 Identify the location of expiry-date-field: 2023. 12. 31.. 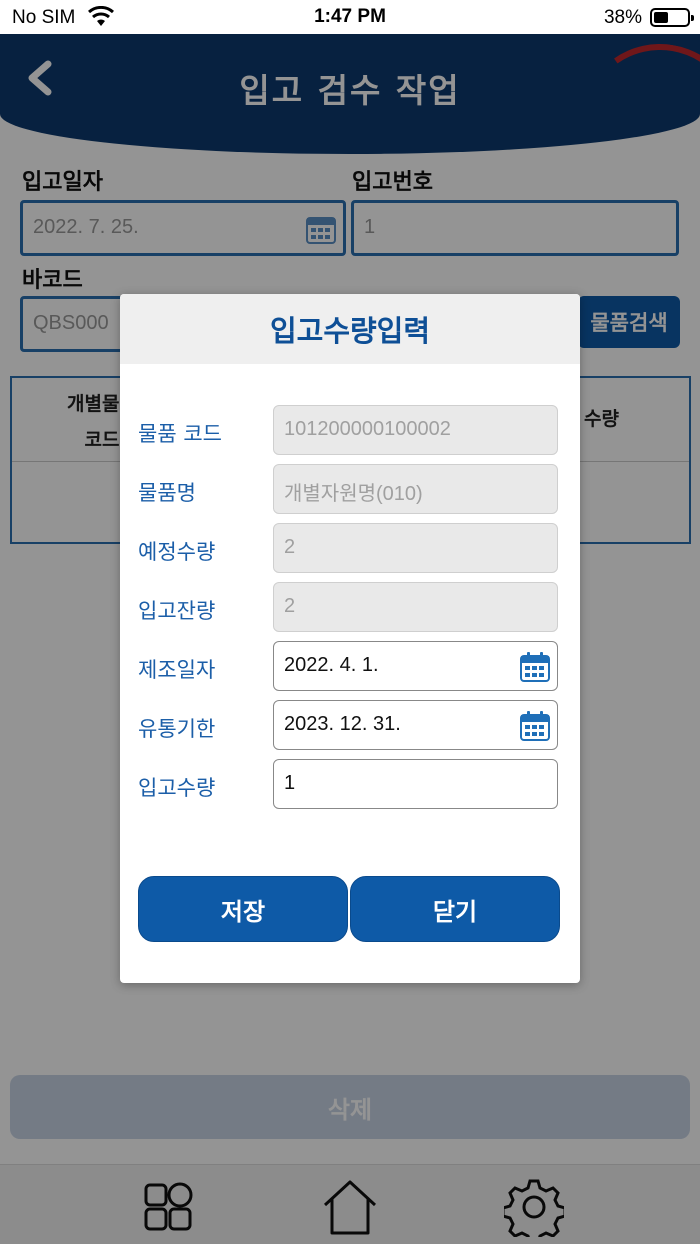
(415, 725).